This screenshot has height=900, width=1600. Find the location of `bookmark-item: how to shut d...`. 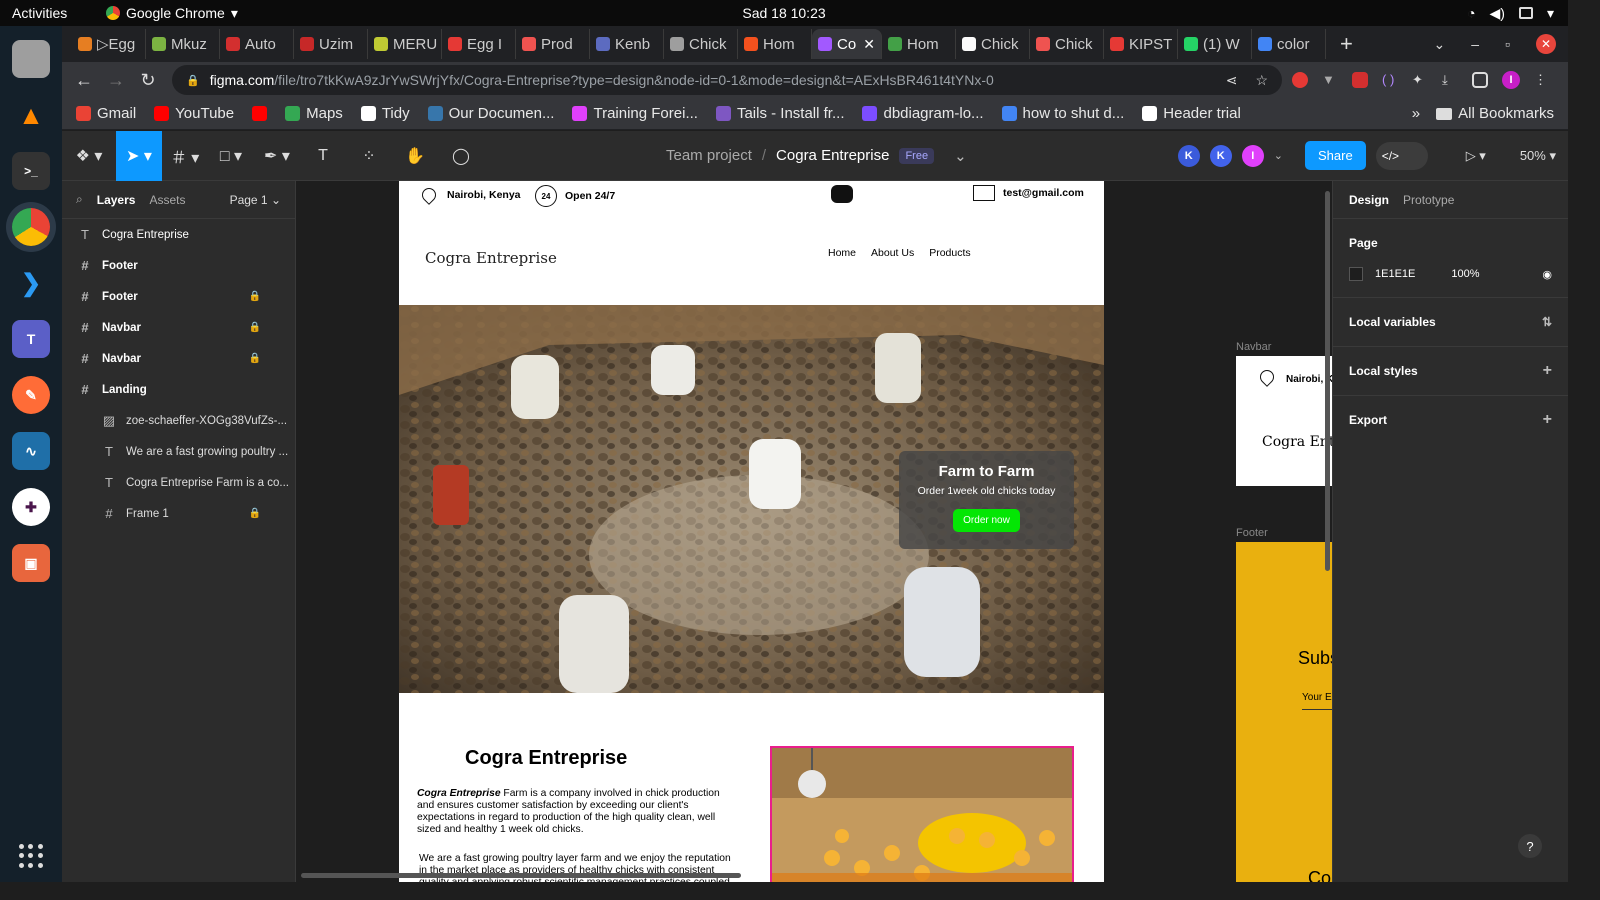

bookmark-item: how to shut d... is located at coordinates (1062, 113).